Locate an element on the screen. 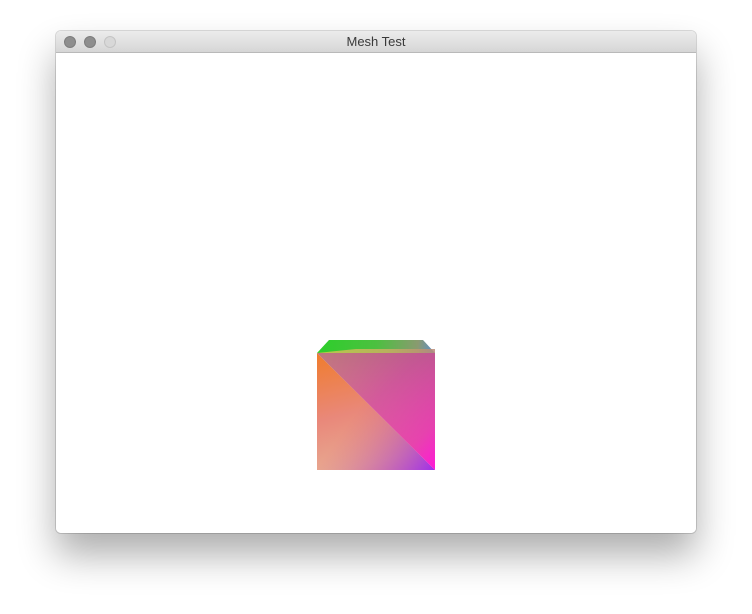  window-title: Mesh Test is located at coordinates (376, 41).